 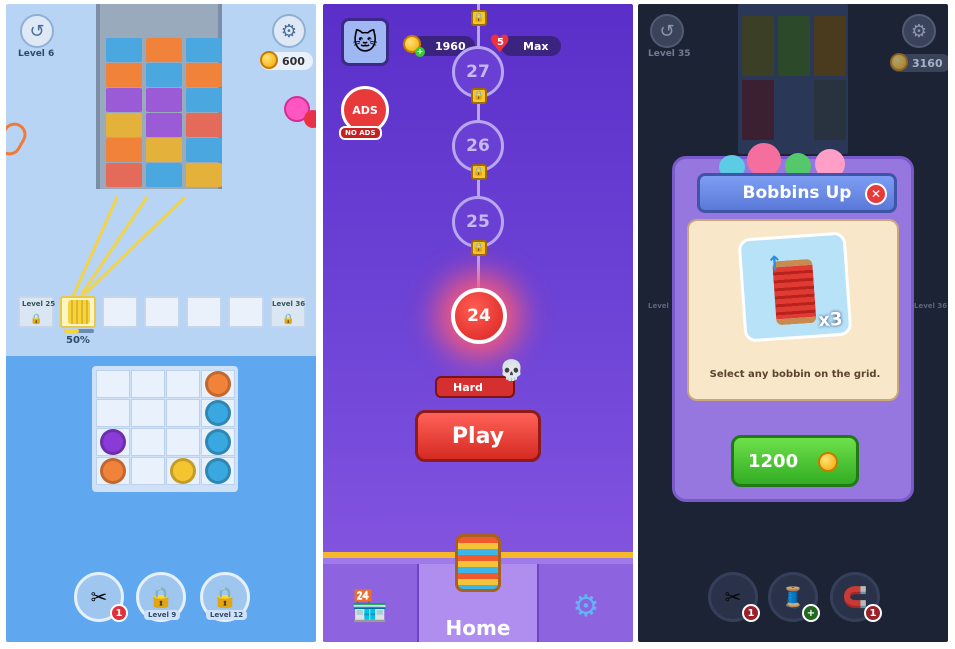 I want to click on price-label: 1200, so click(x=773, y=461).